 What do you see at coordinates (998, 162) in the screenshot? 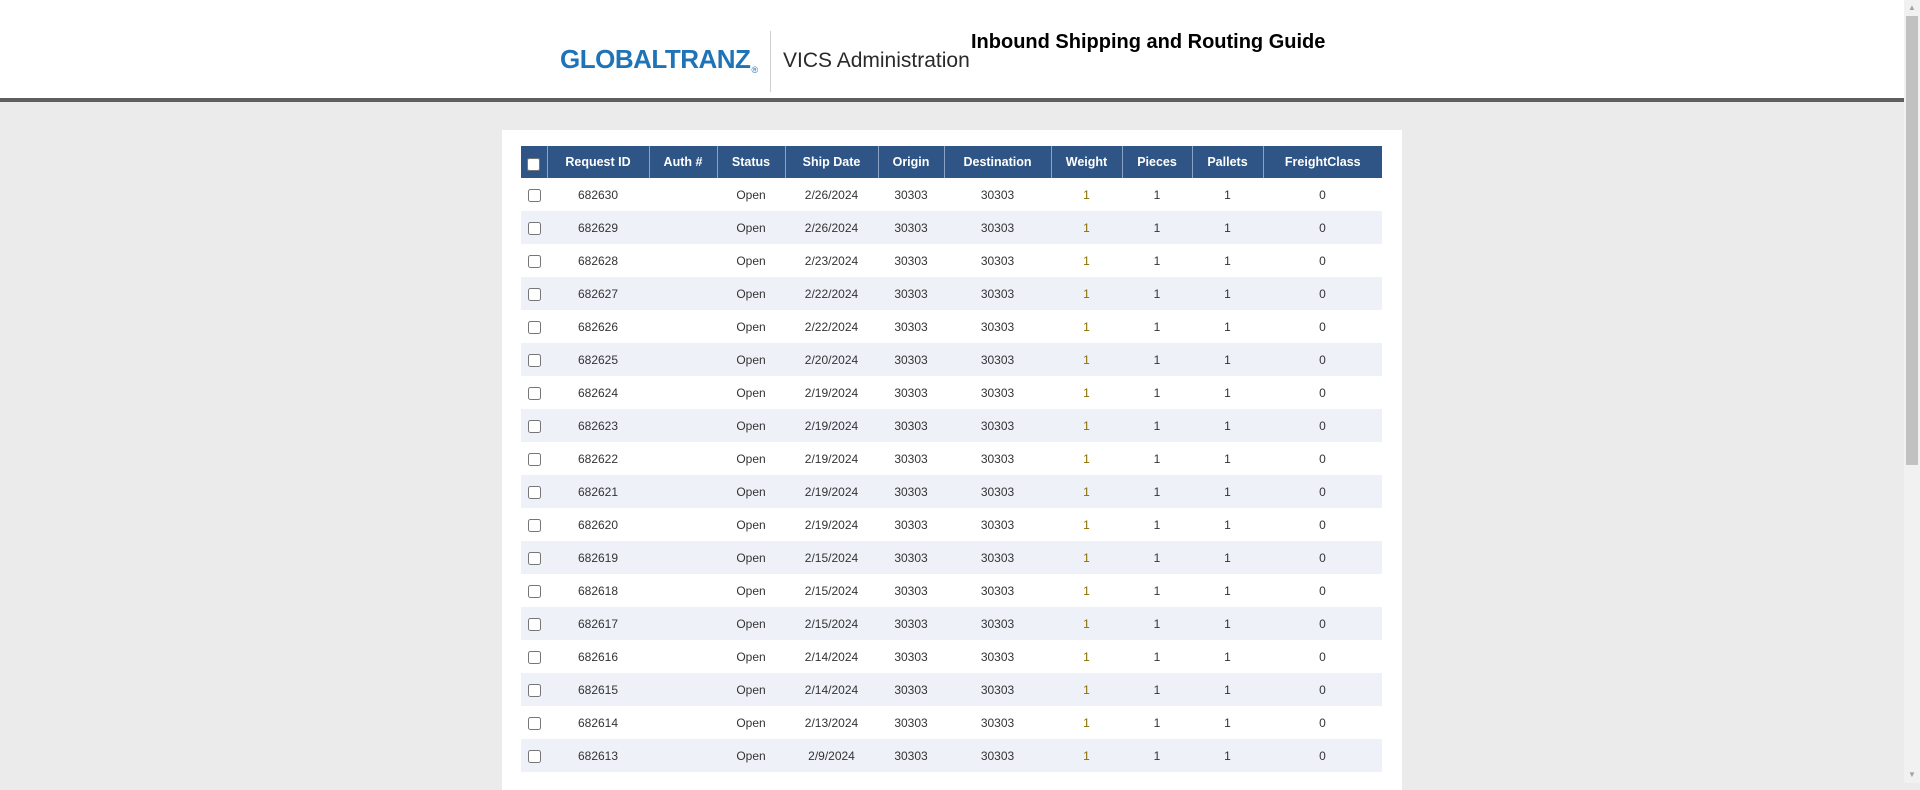
I see `column-header-destination: Destination` at bounding box center [998, 162].